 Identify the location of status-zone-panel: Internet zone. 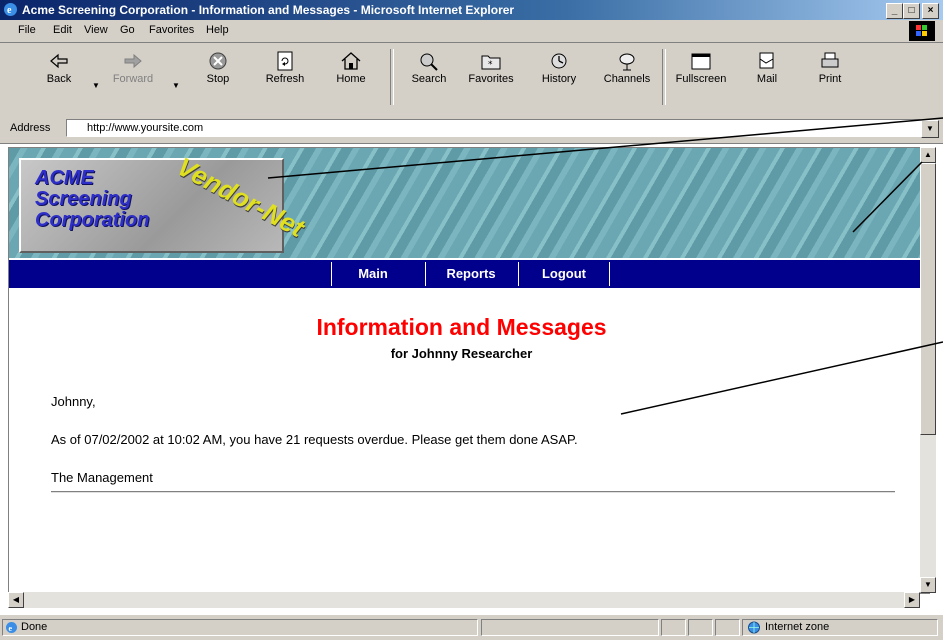
(840, 627).